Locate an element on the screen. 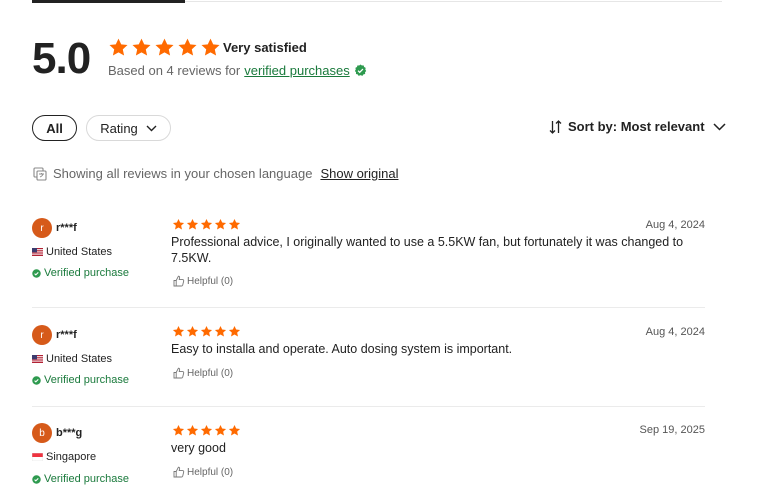 This screenshot has width=768, height=497. sort-label: Sort by: Most relevant is located at coordinates (636, 126).